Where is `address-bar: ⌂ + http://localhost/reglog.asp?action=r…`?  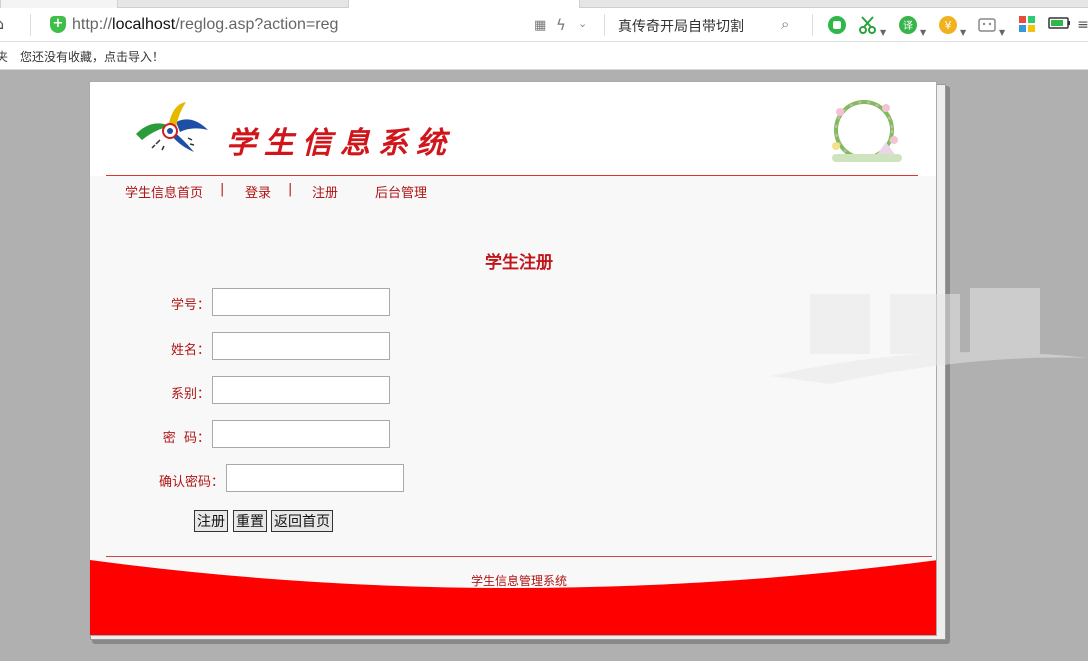 address-bar: ⌂ + http://localhost/reglog.asp?action=r… is located at coordinates (544, 25).